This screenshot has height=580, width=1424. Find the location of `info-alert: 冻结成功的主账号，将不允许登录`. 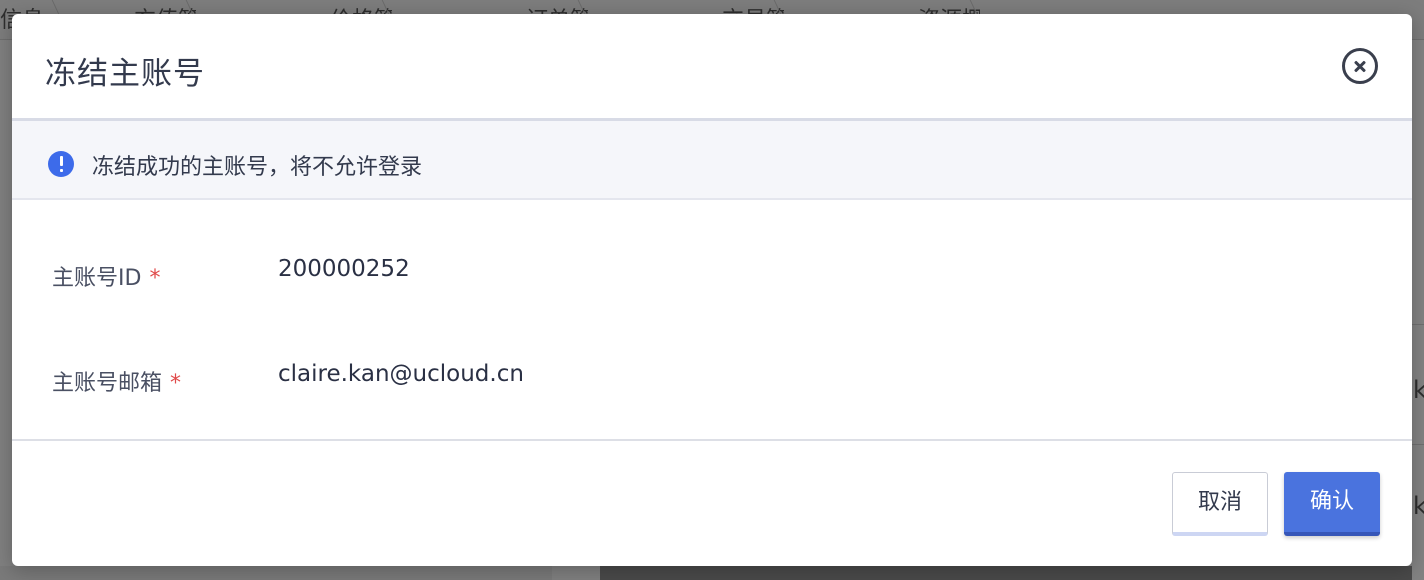

info-alert: 冻结成功的主账号，将不允许登录 is located at coordinates (712, 159).